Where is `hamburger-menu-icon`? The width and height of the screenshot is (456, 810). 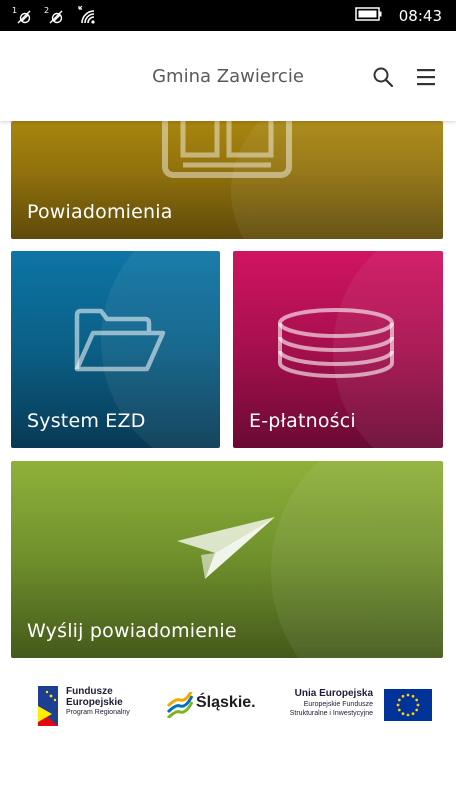 hamburger-menu-icon is located at coordinates (426, 77).